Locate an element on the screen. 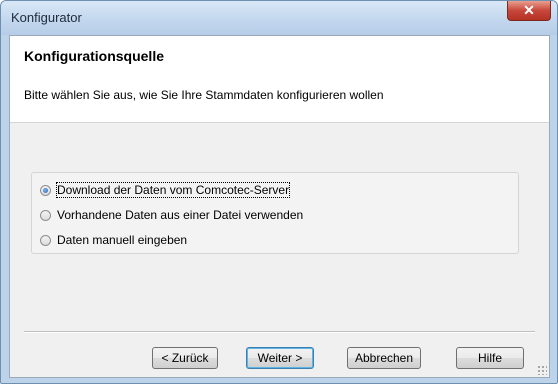  option-label: Daten manuell eingeben is located at coordinates (122, 240).